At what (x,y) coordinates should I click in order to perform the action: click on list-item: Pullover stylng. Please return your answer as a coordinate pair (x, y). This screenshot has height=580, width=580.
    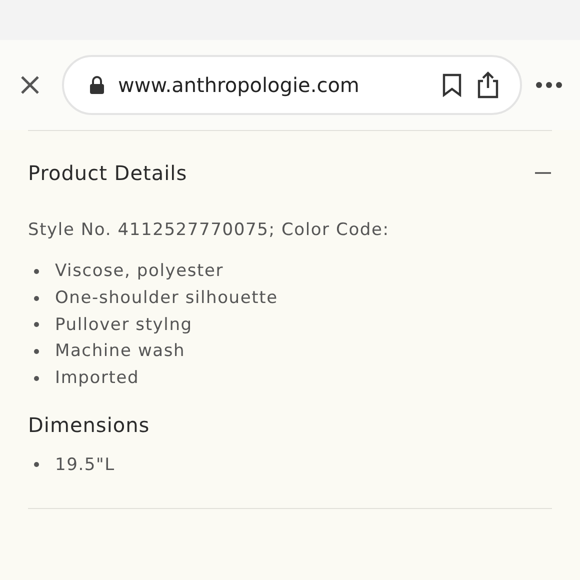
    Looking at the image, I should click on (123, 324).